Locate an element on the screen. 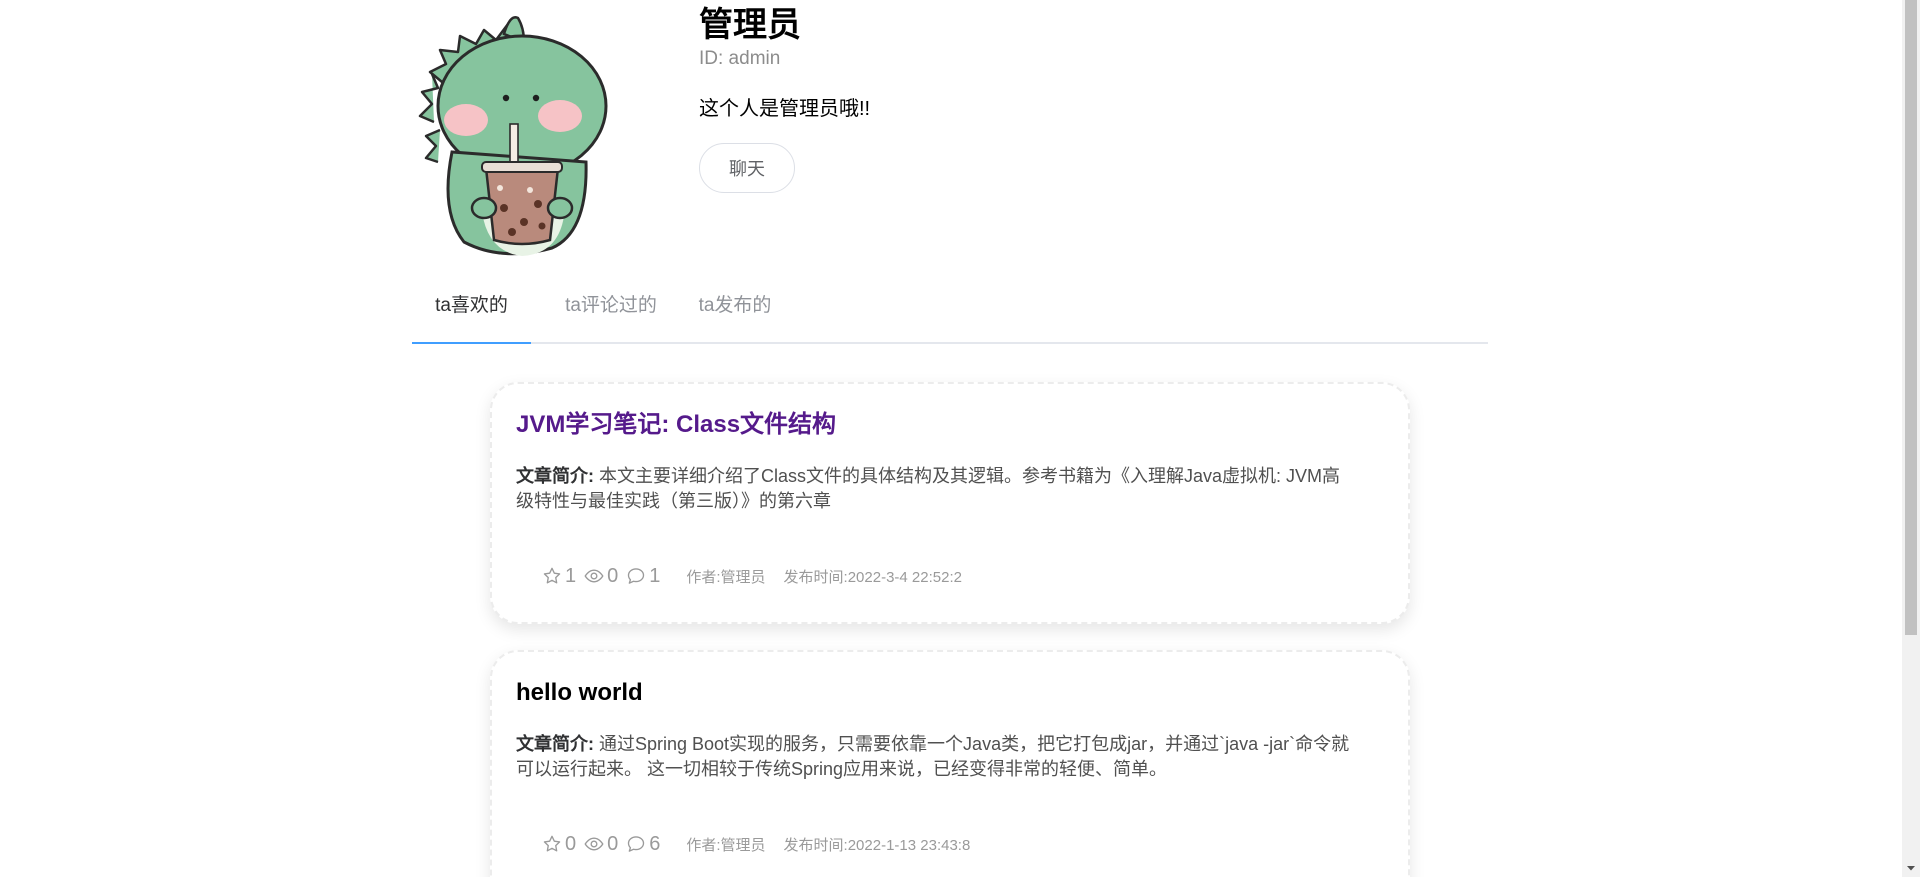 The width and height of the screenshot is (1920, 877). chat-button: 聊天 is located at coordinates (747, 168).